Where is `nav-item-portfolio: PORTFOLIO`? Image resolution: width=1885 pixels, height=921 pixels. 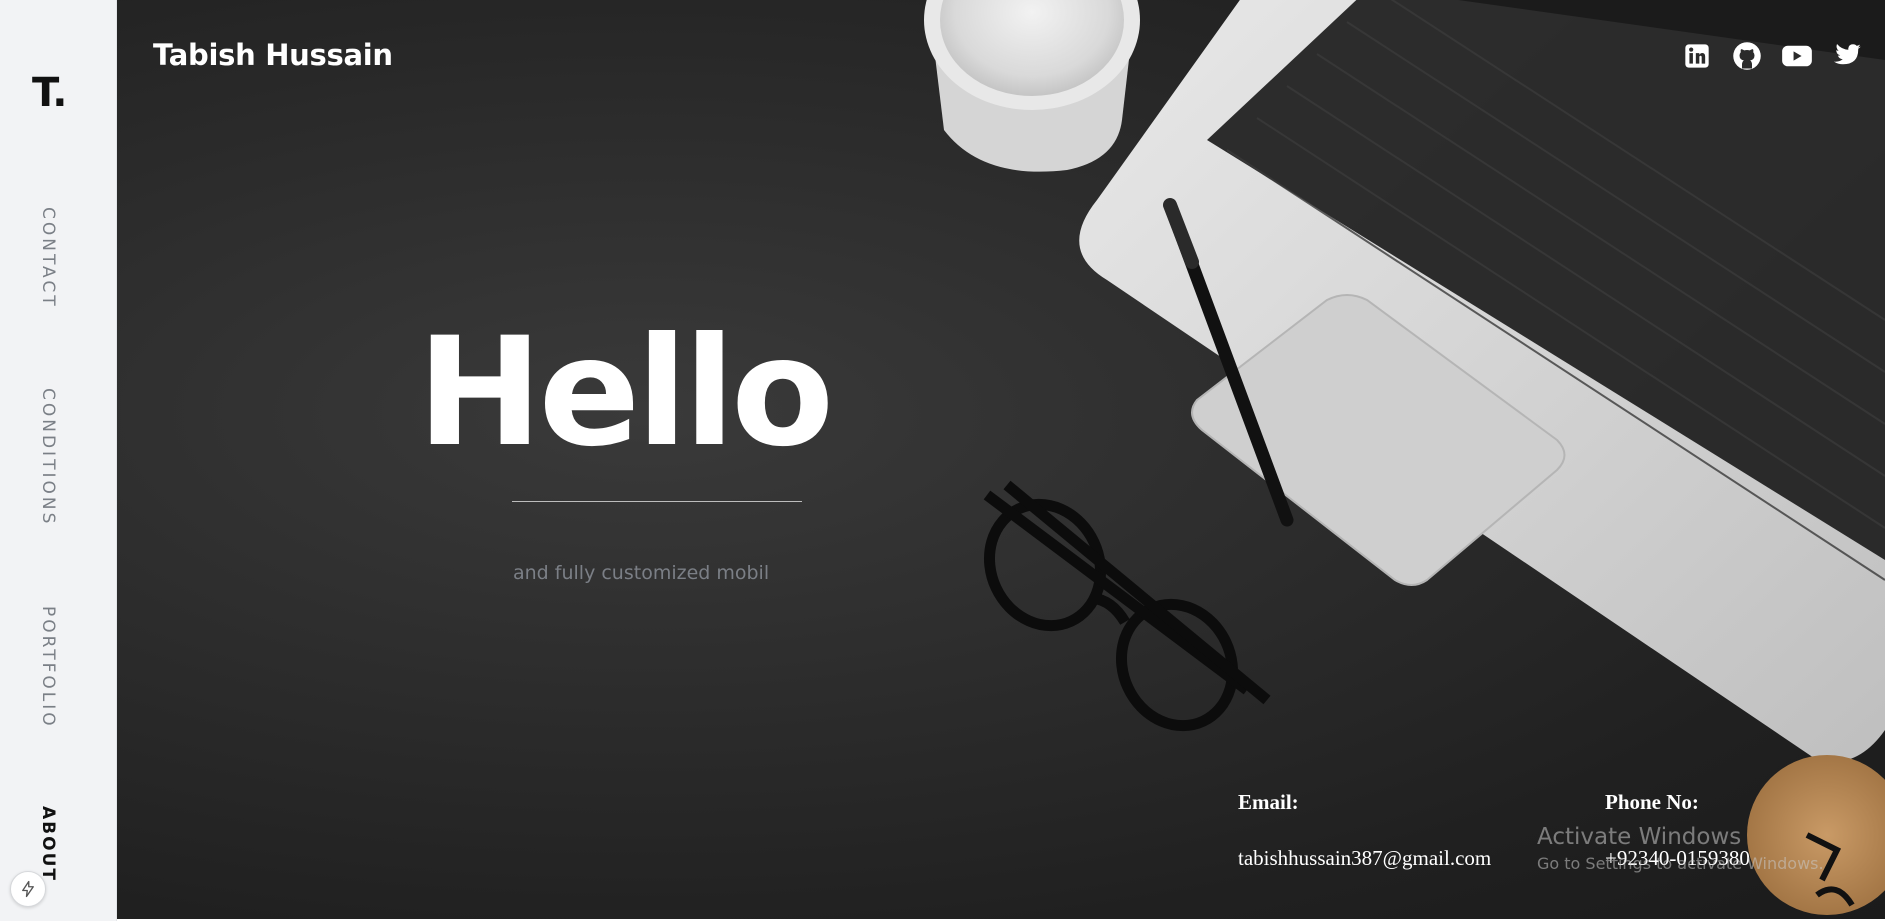
nav-item-portfolio: PORTFOLIO is located at coordinates (48, 667).